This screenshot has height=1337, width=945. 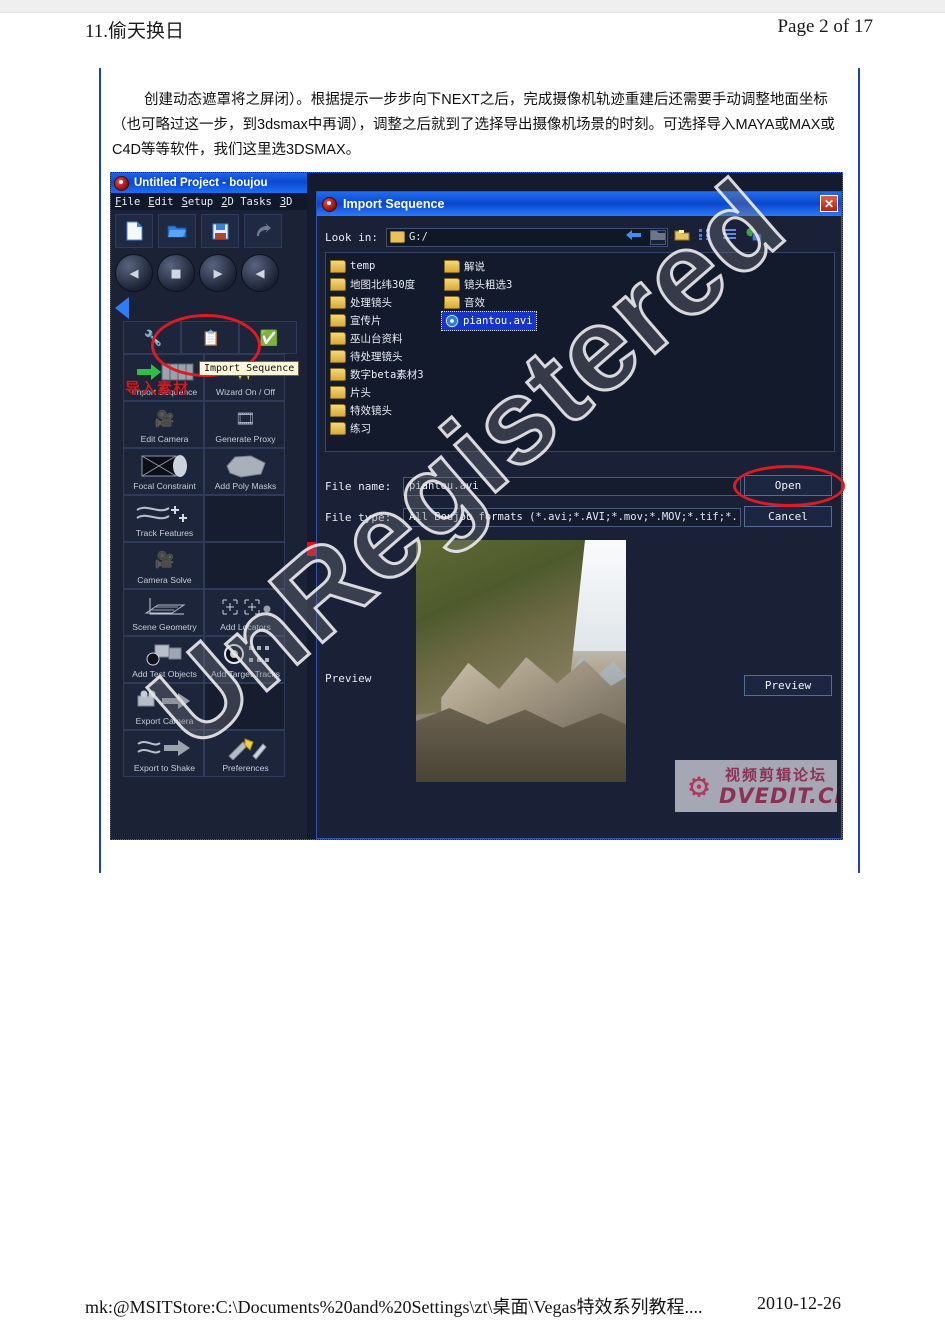 I want to click on menu-file: File, so click(x=127, y=202).